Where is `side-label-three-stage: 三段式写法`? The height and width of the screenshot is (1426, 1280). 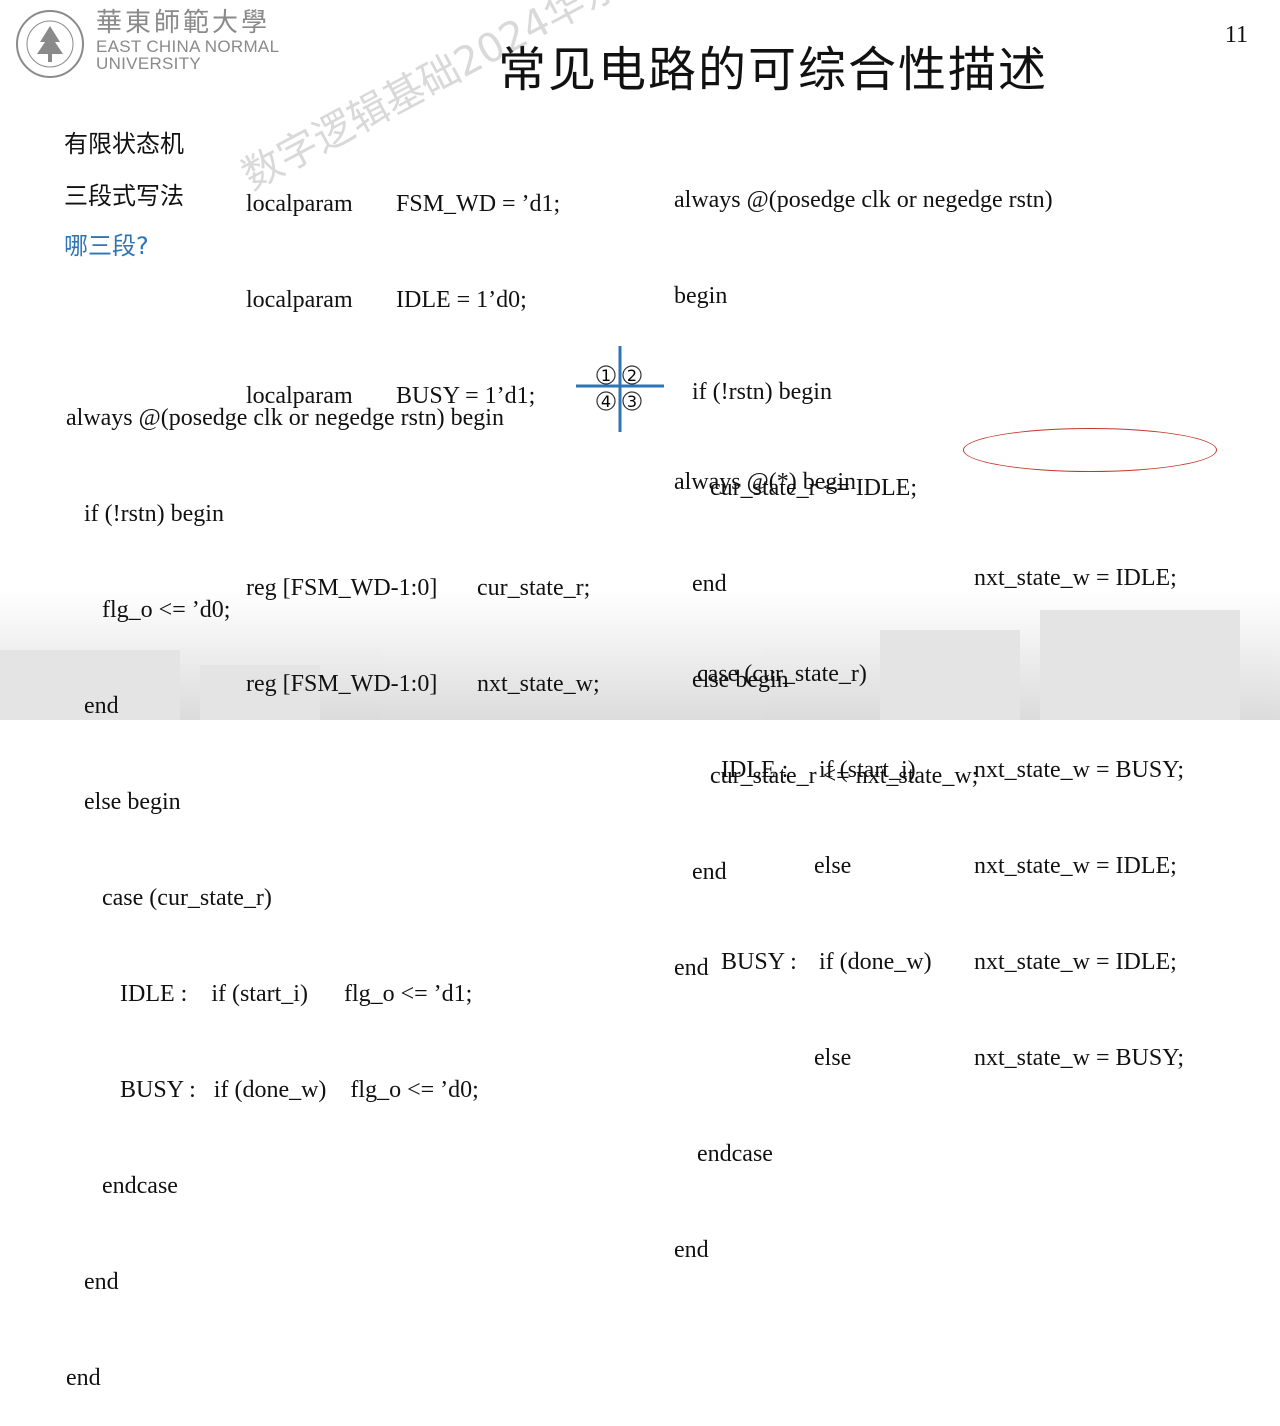
side-label-three-stage: 三段式写法 is located at coordinates (124, 196).